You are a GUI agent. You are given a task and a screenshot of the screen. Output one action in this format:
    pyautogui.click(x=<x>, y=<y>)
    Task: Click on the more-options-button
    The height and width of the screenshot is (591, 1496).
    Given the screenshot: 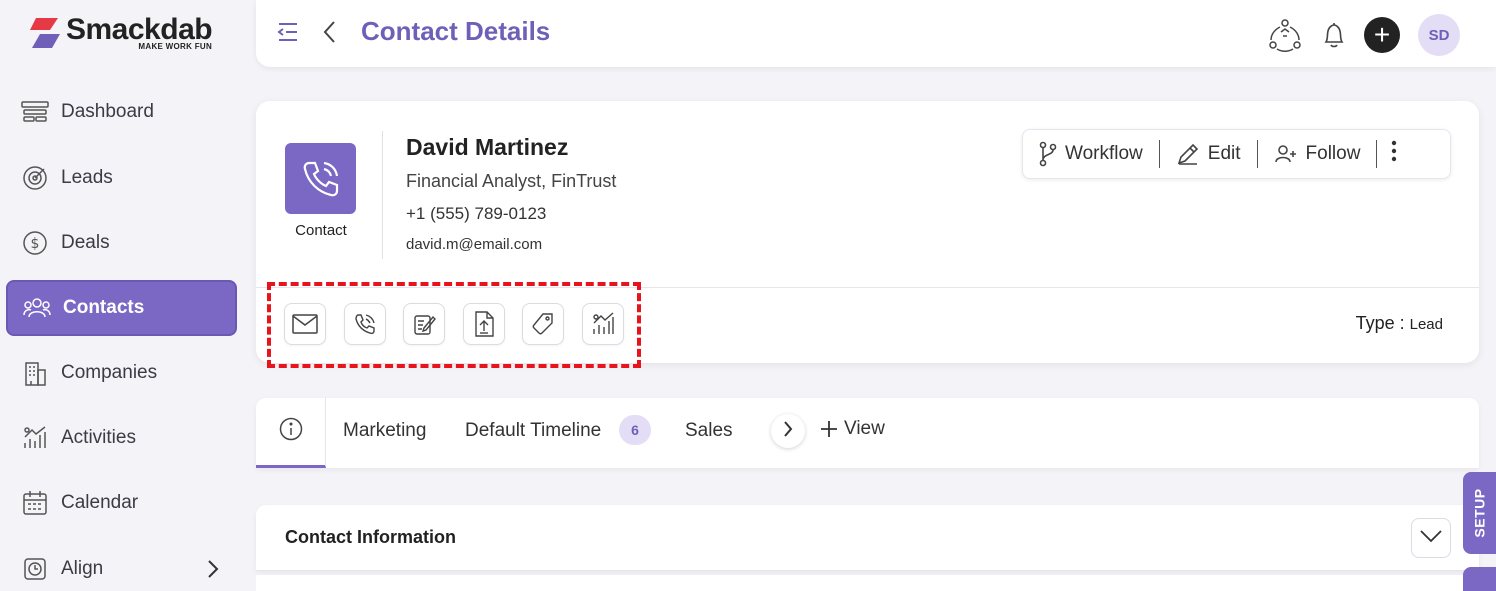 What is the action you would take?
    pyautogui.click(x=1393, y=154)
    